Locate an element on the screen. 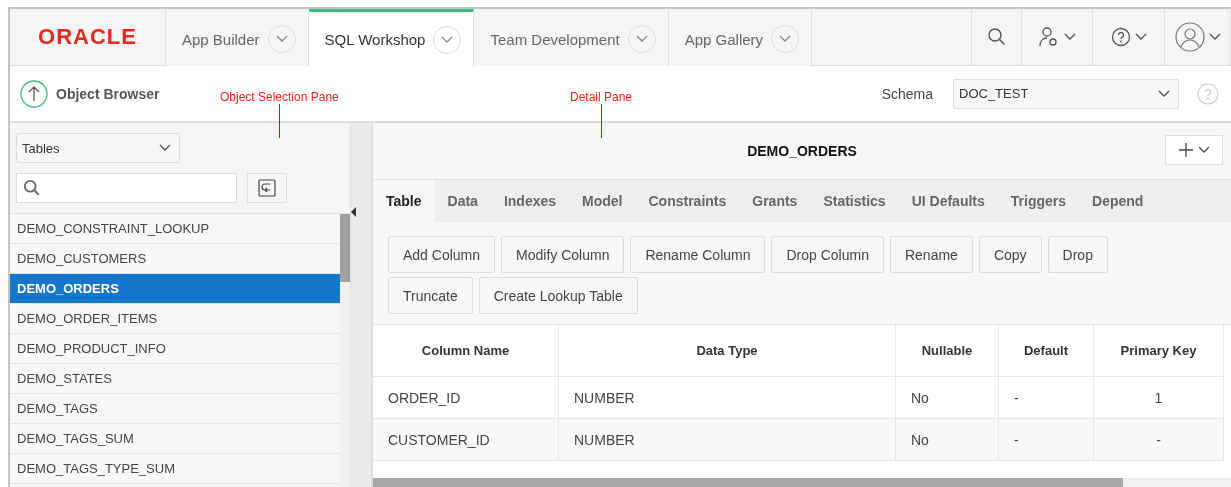 The image size is (1231, 487). action-button: Modify Column is located at coordinates (563, 254).